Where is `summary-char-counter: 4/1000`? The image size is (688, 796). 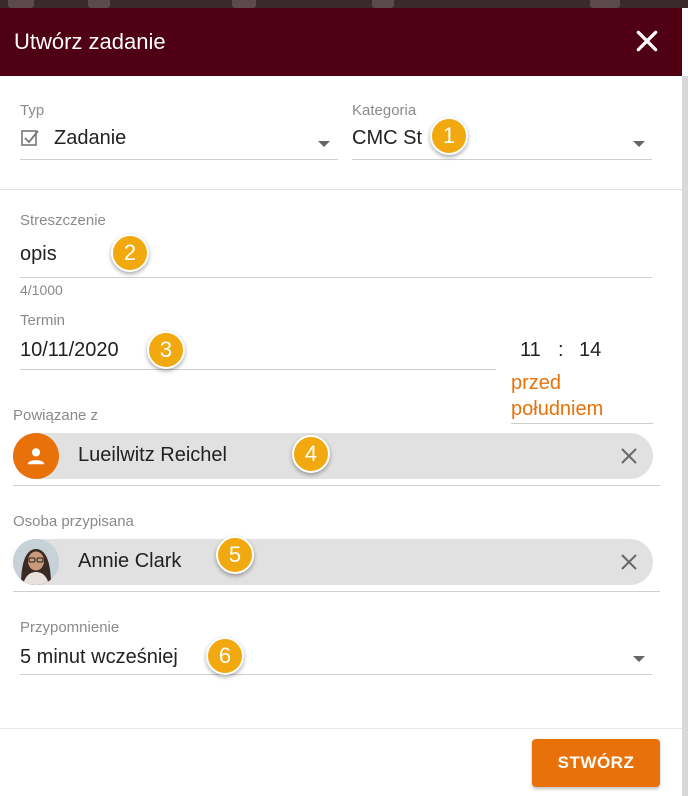
summary-char-counter: 4/1000 is located at coordinates (41, 290).